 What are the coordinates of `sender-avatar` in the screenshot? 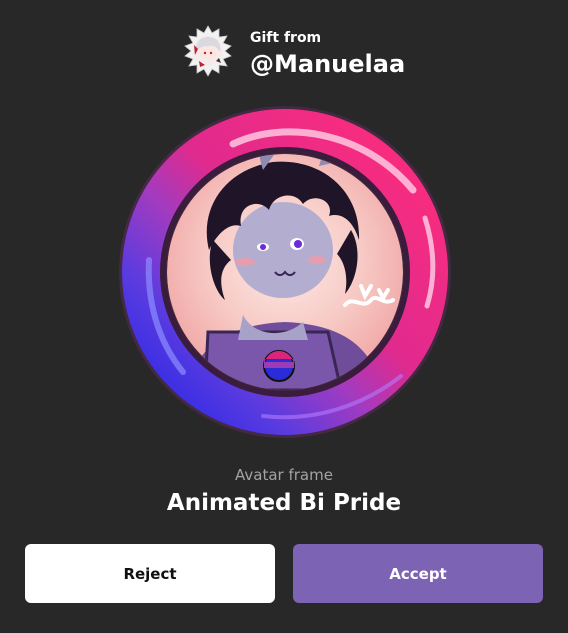 It's located at (208, 51).